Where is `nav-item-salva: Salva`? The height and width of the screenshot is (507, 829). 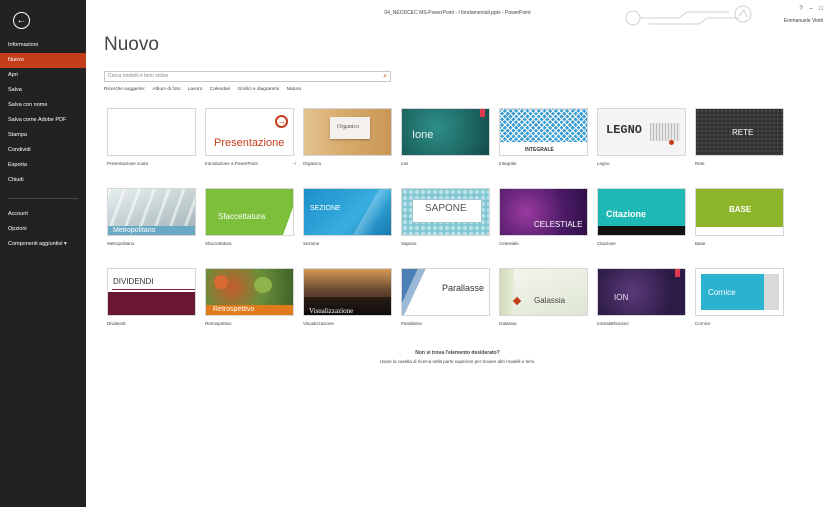 nav-item-salva: Salva is located at coordinates (43, 90).